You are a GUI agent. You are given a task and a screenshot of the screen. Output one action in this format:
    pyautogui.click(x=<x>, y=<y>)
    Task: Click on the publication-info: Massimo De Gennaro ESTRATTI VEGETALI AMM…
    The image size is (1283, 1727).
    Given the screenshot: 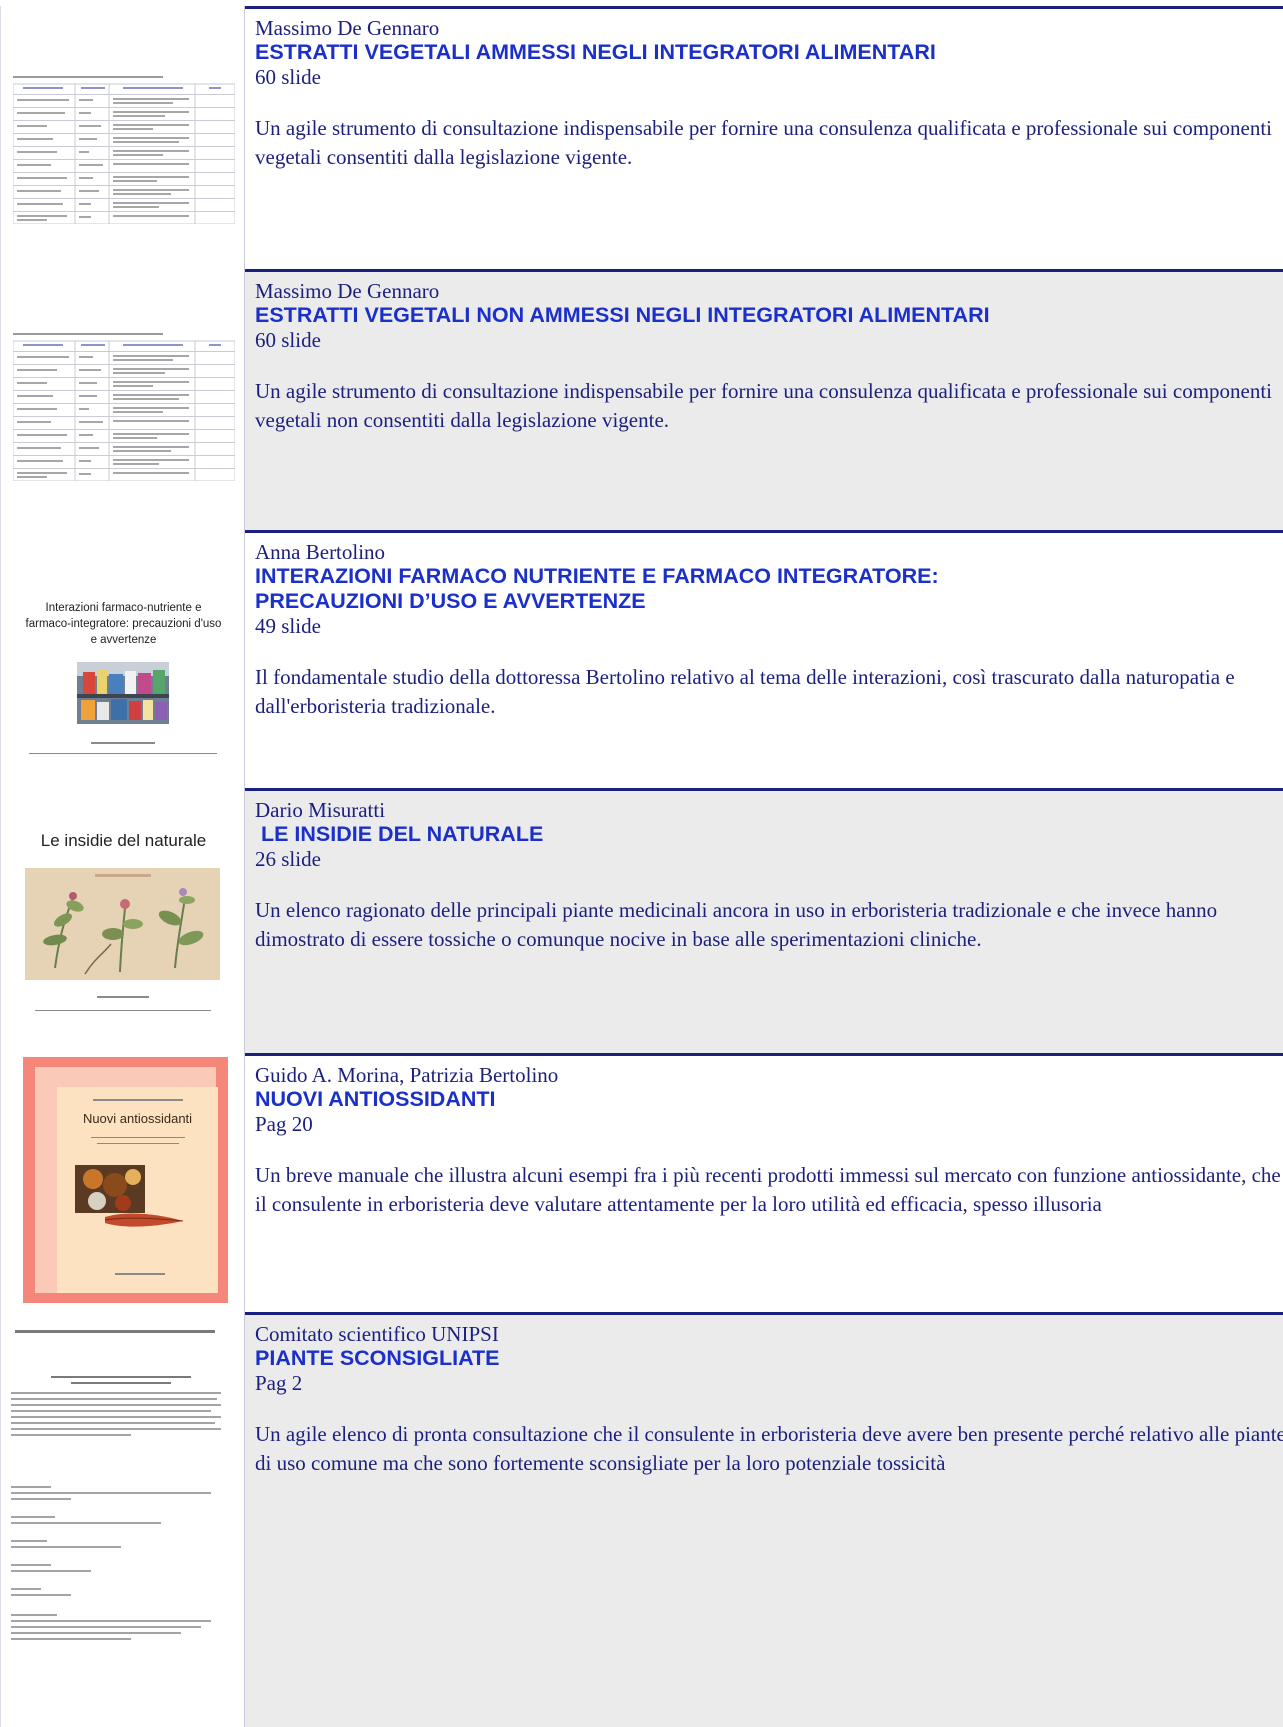 What is the action you would take?
    pyautogui.click(x=764, y=137)
    